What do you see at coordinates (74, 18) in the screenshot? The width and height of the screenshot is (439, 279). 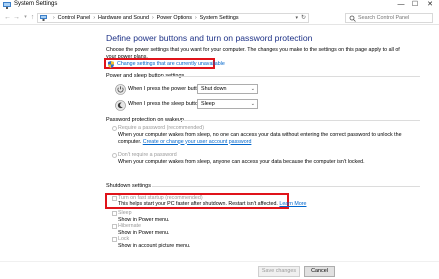 I see `breadcrumb-item-control-panel: Control Panel` at bounding box center [74, 18].